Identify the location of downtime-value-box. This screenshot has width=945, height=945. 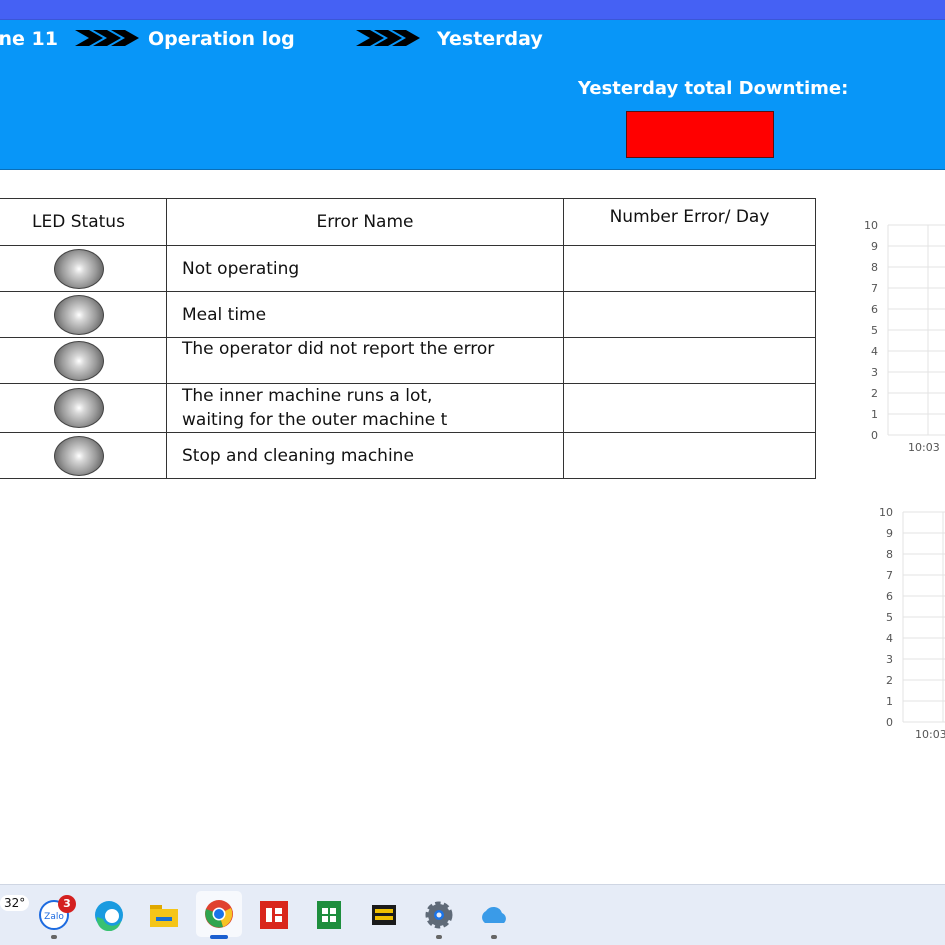
(700, 134).